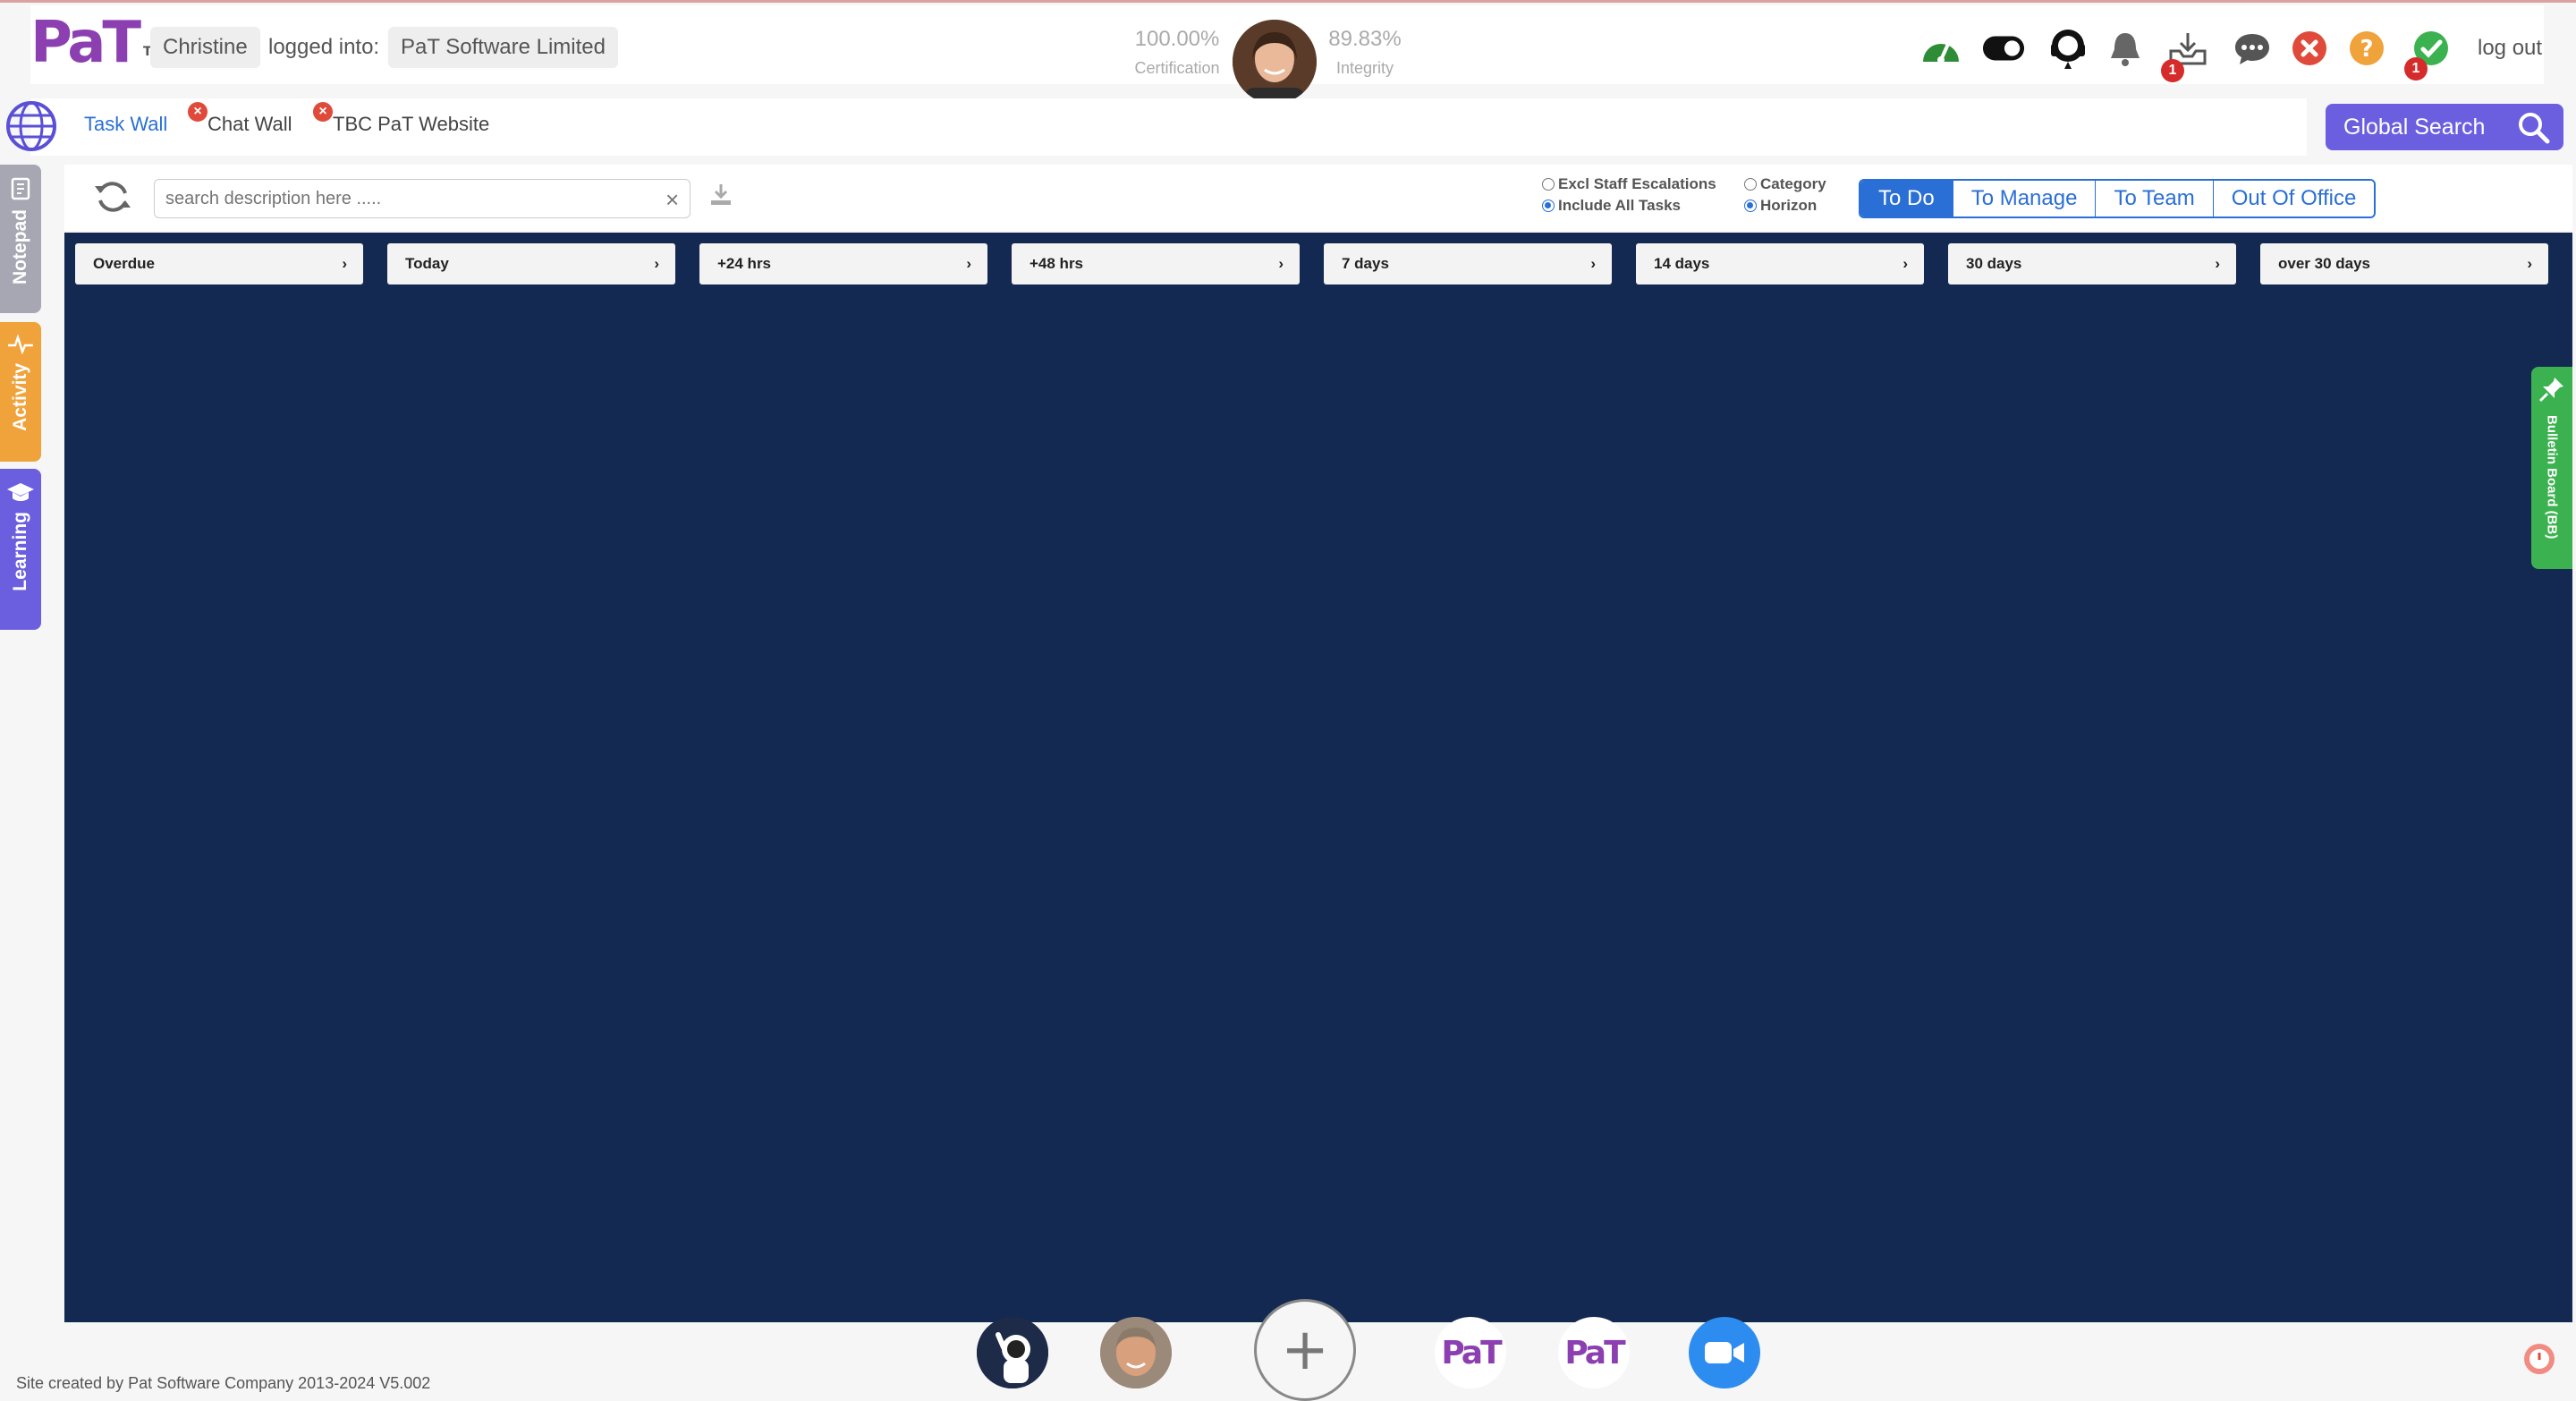 This screenshot has width=2576, height=1401. Describe the element at coordinates (672, 200) in the screenshot. I see `clear-search-icon: ×` at that location.